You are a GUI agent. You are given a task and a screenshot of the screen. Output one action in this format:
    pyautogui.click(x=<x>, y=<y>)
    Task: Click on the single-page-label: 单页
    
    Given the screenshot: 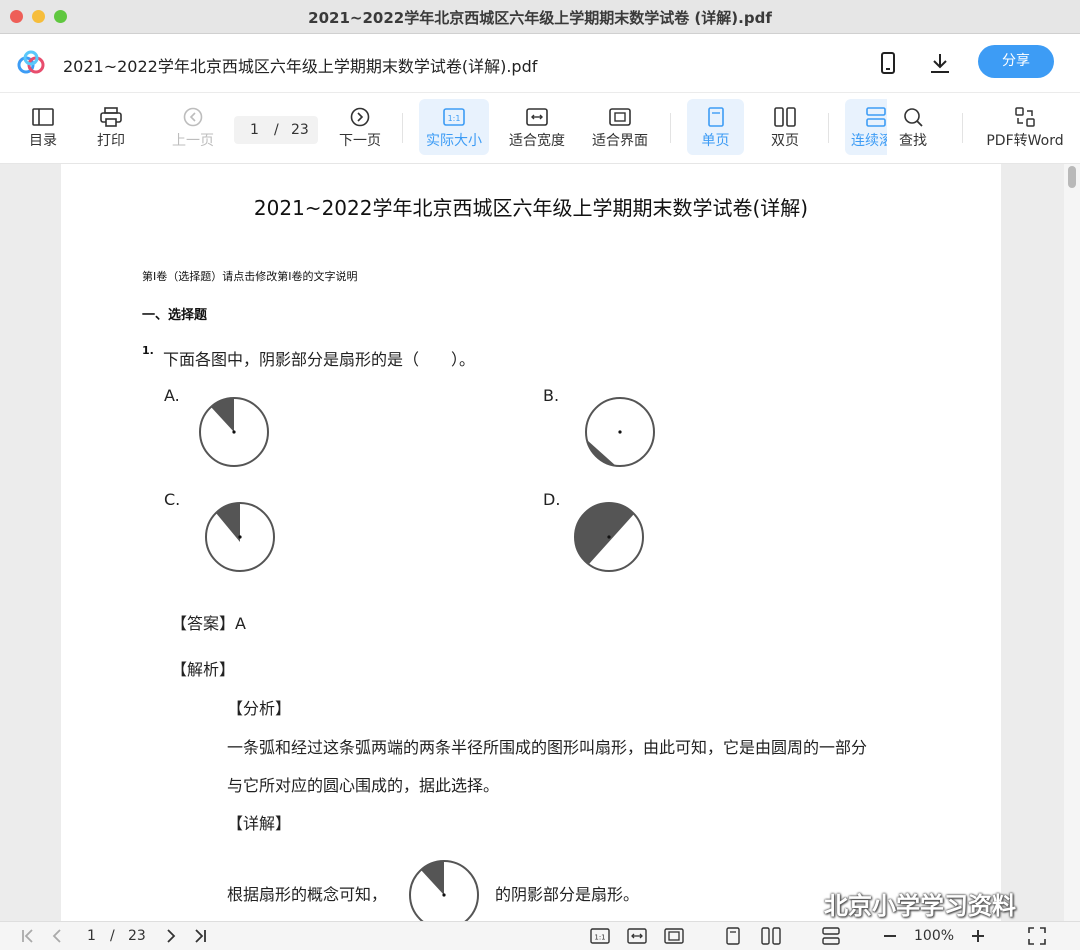 What is the action you would take?
    pyautogui.click(x=715, y=141)
    